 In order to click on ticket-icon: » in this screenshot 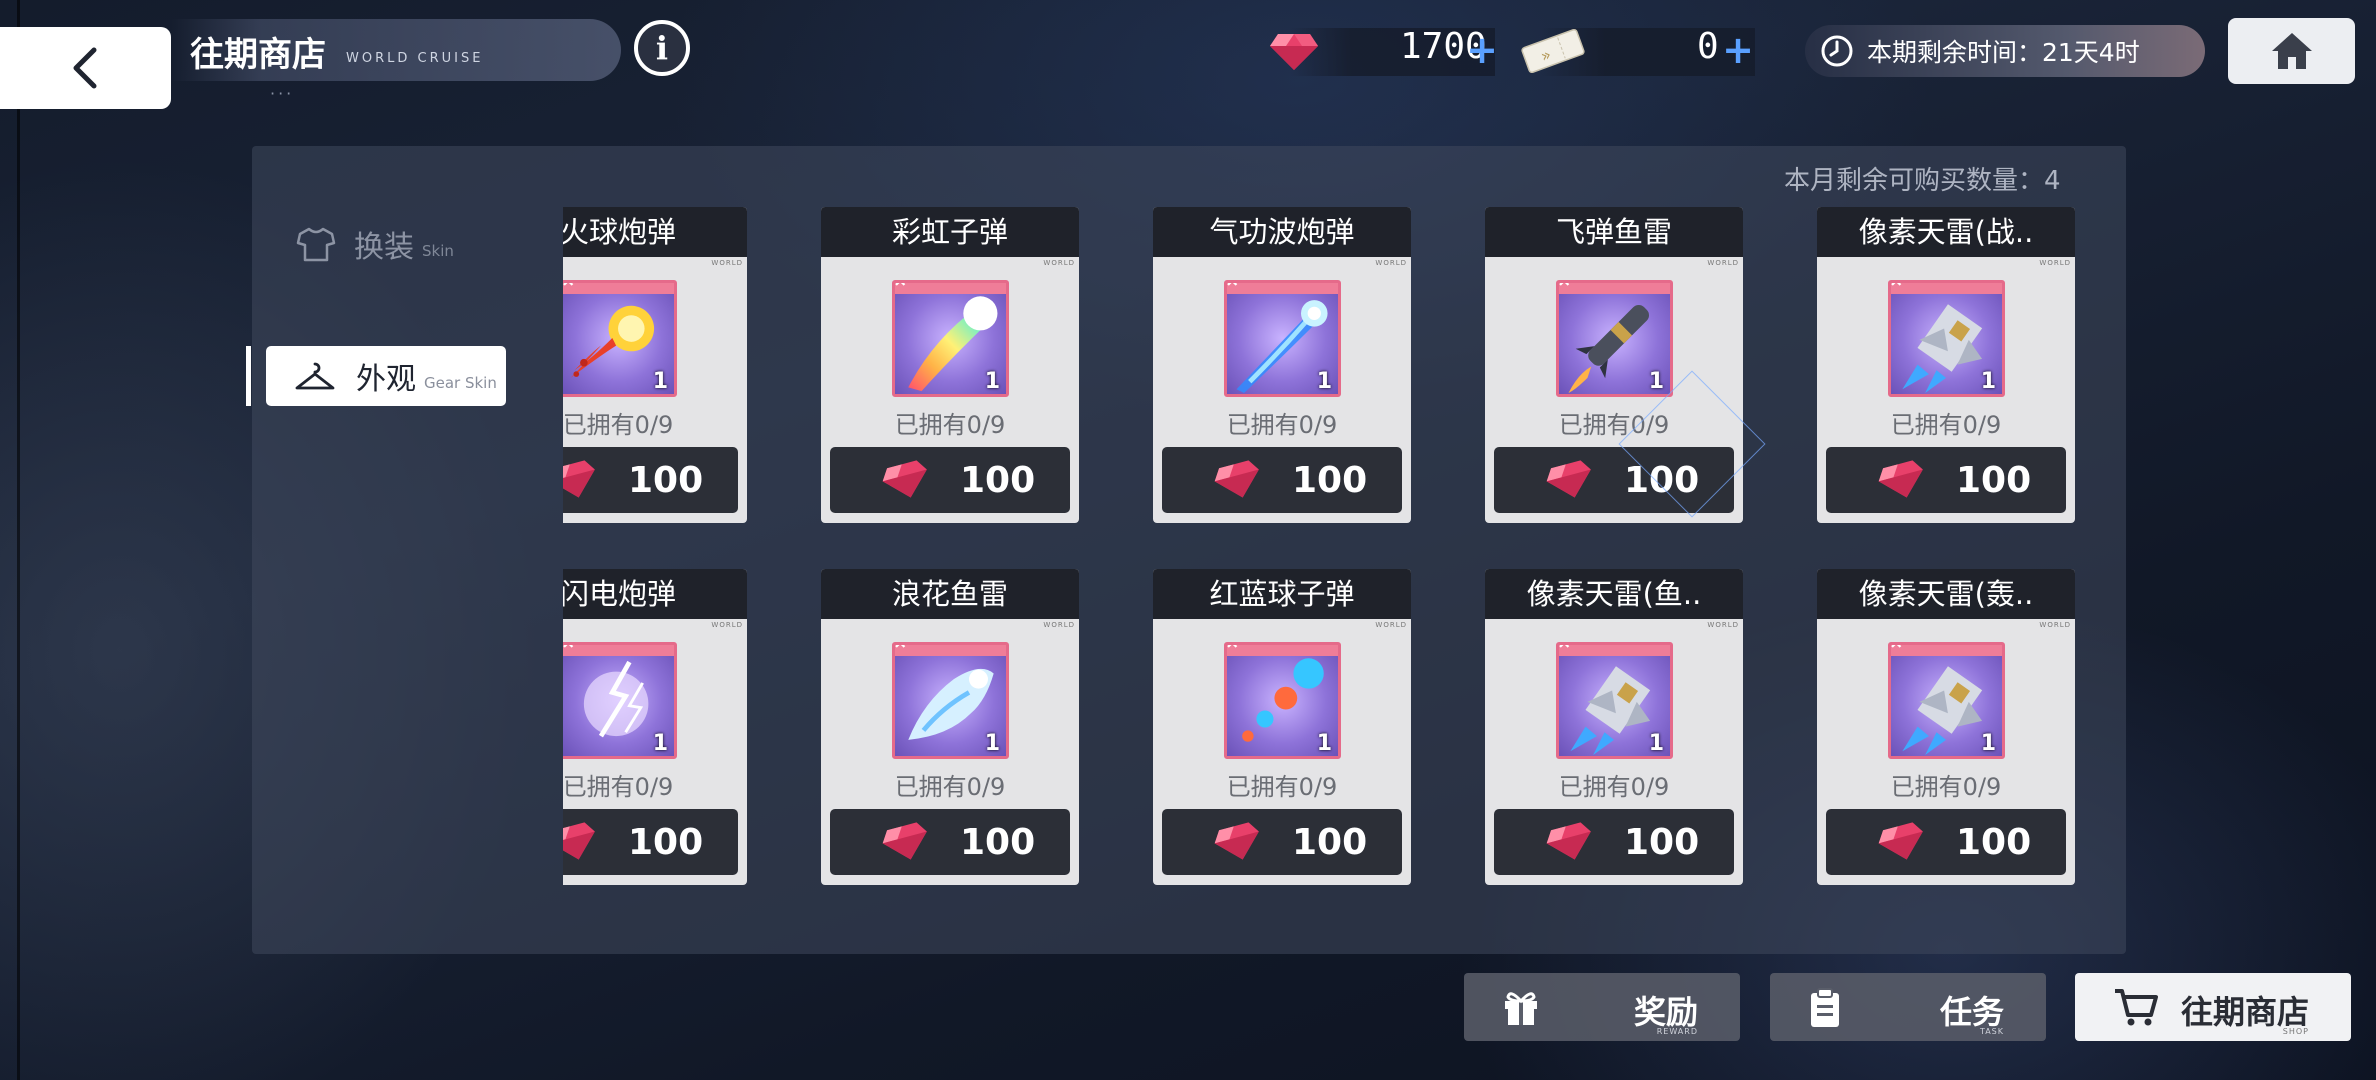, I will do `click(1553, 51)`.